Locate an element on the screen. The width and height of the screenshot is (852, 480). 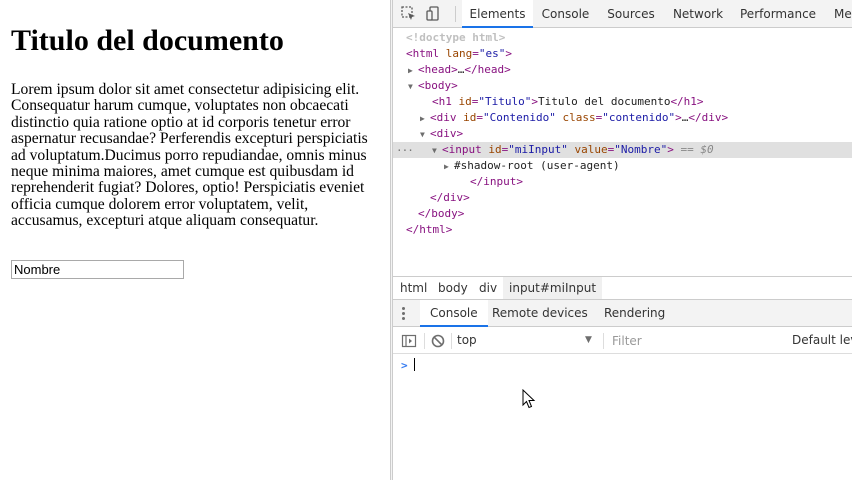
tag-text: <html is located at coordinates (423, 53).